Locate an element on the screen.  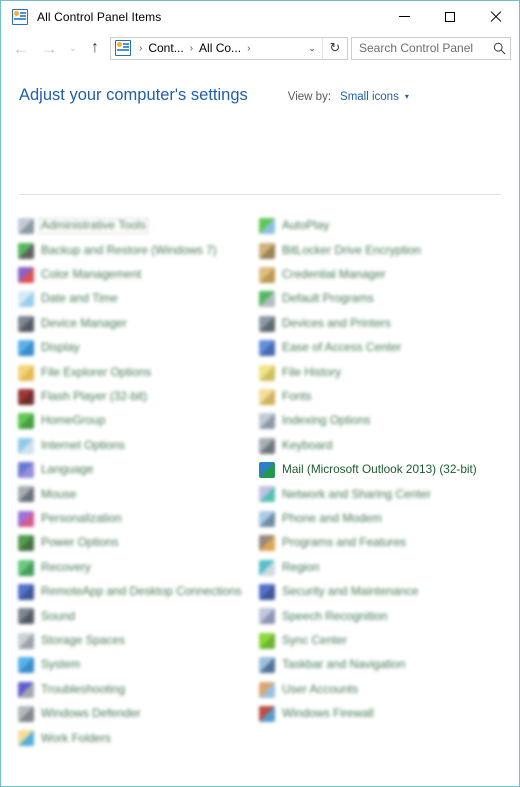
control-panel-item: Work Folders is located at coordinates (143, 738).